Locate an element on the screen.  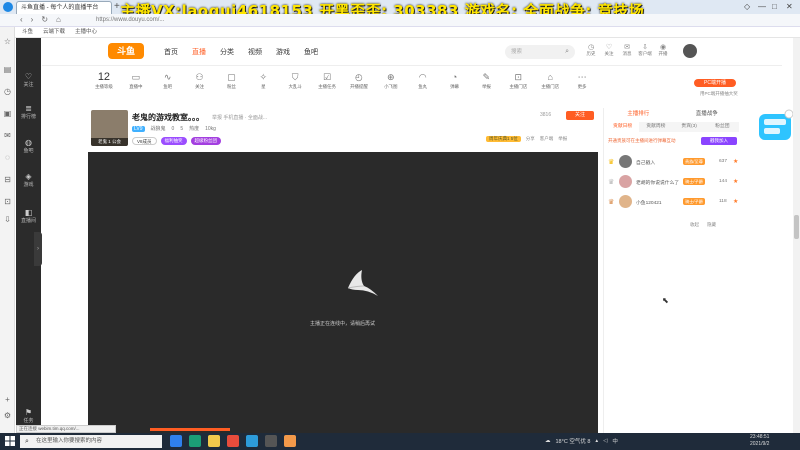
tab-anchor-rank: 主播排行 is located at coordinates (638, 114).